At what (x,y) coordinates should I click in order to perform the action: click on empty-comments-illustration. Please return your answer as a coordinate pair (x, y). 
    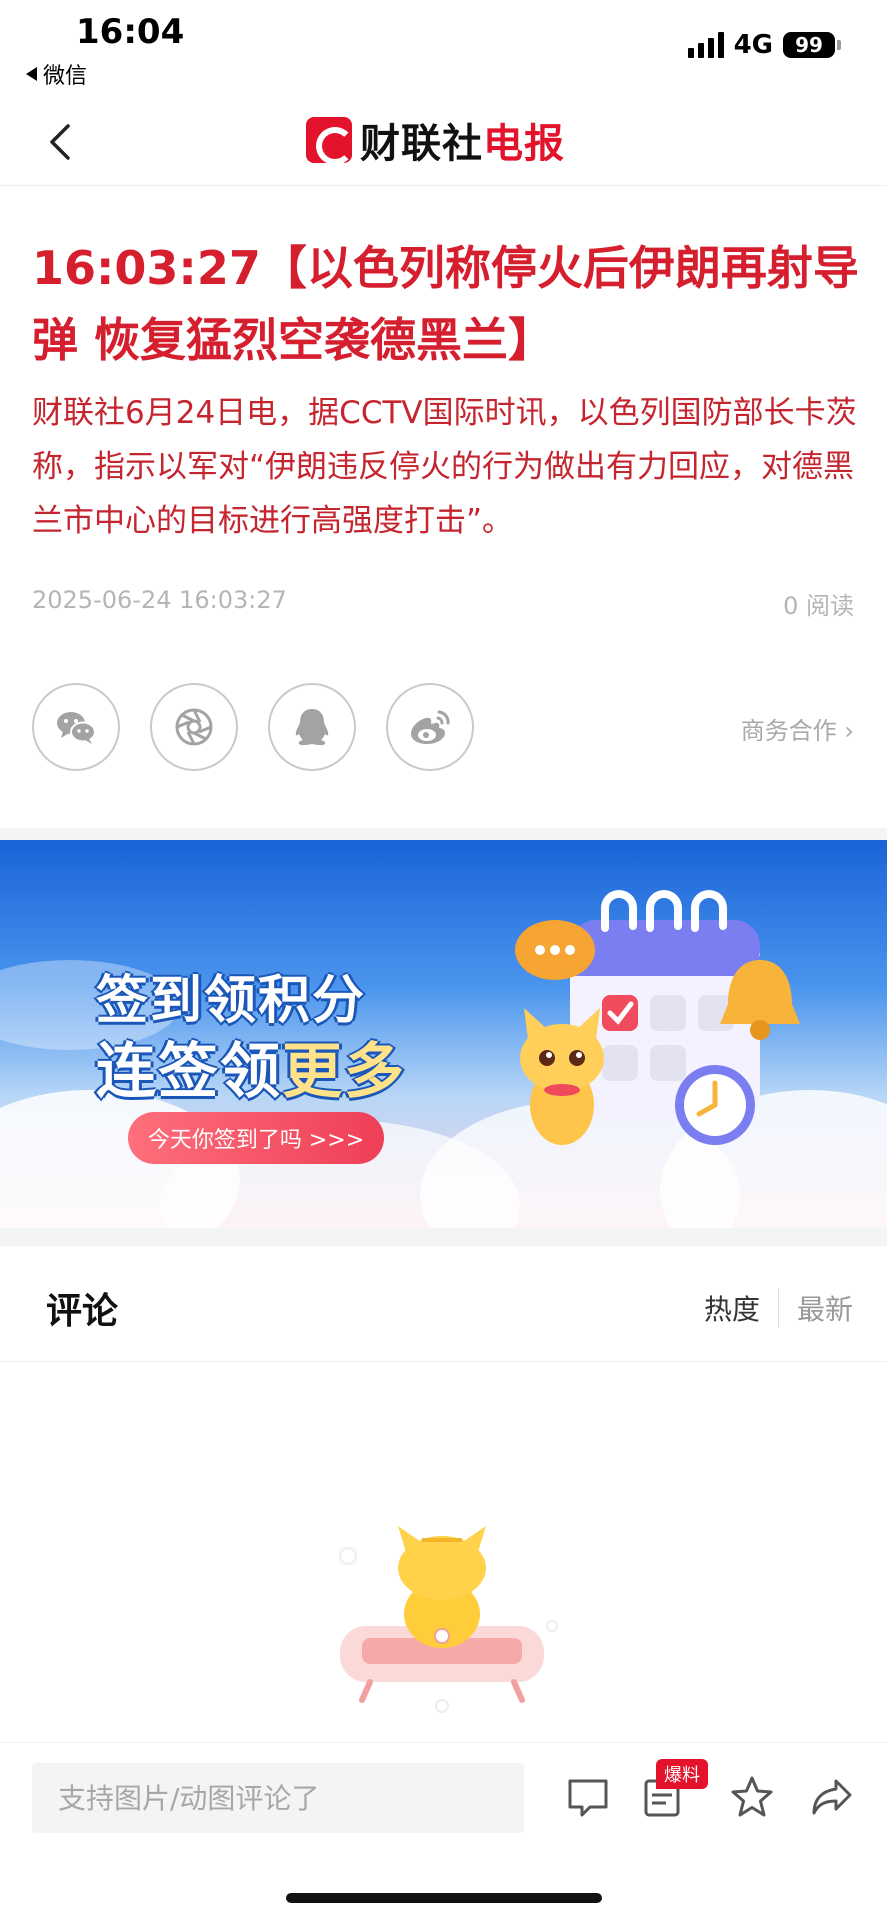
    Looking at the image, I should click on (448, 1619).